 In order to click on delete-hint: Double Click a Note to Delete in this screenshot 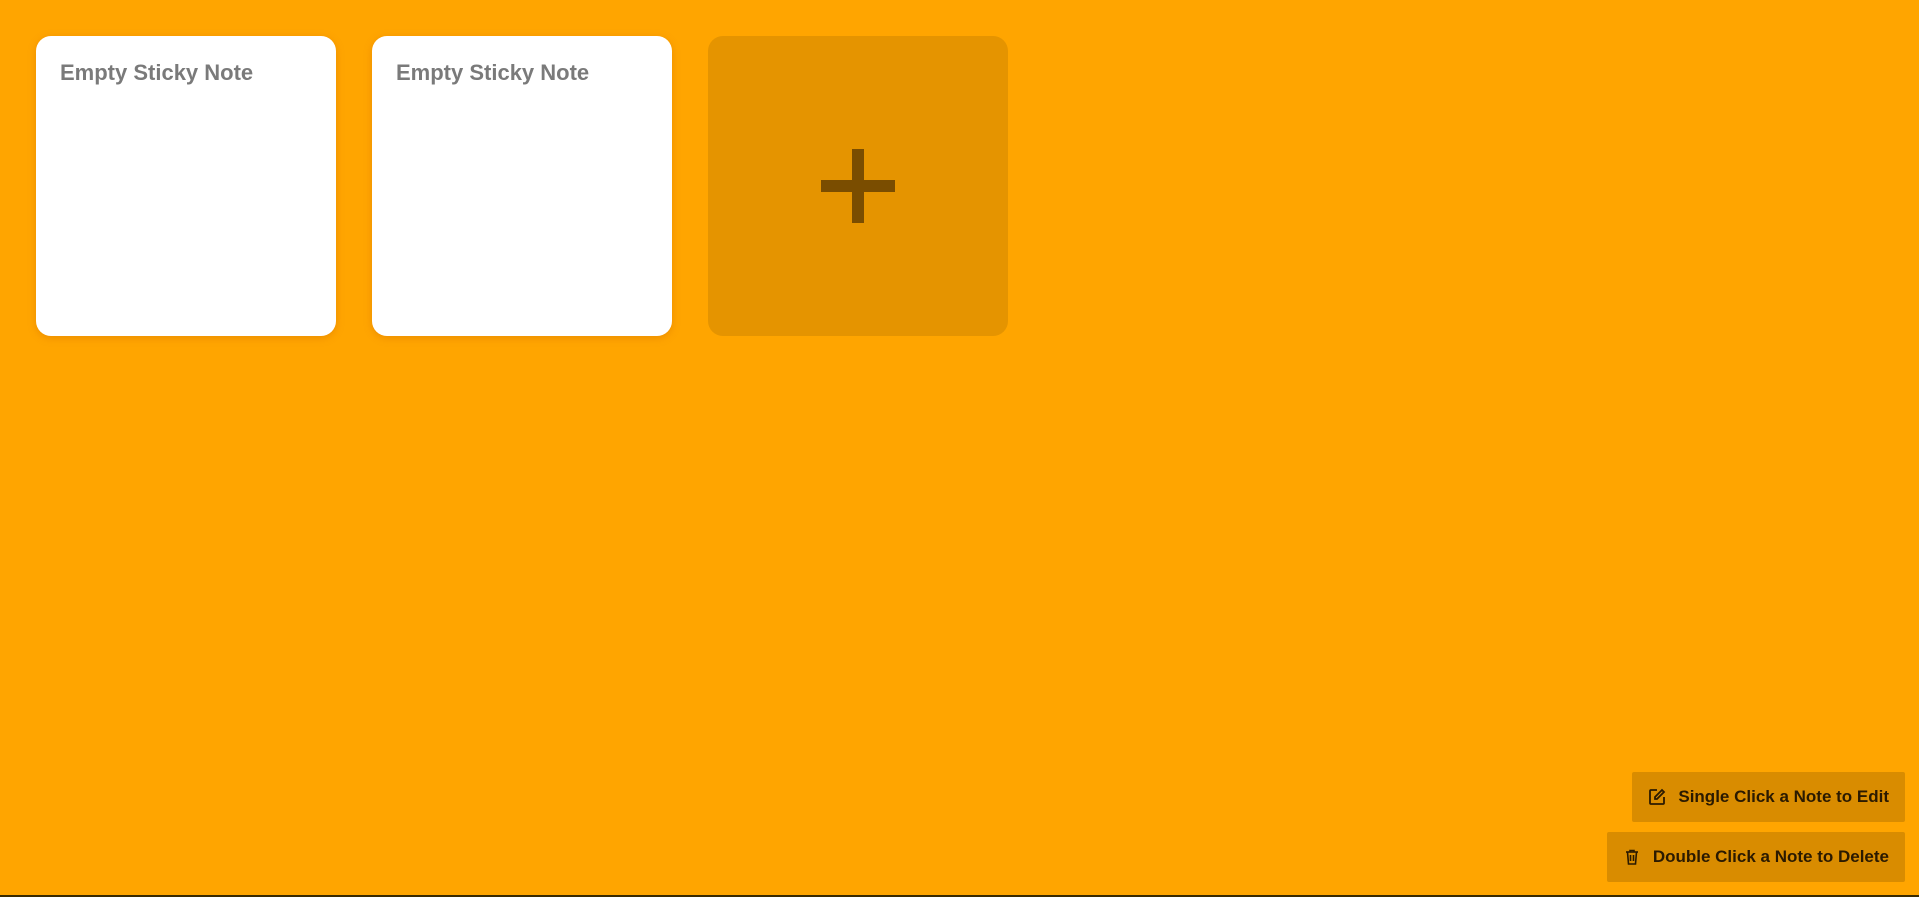, I will do `click(1755, 857)`.